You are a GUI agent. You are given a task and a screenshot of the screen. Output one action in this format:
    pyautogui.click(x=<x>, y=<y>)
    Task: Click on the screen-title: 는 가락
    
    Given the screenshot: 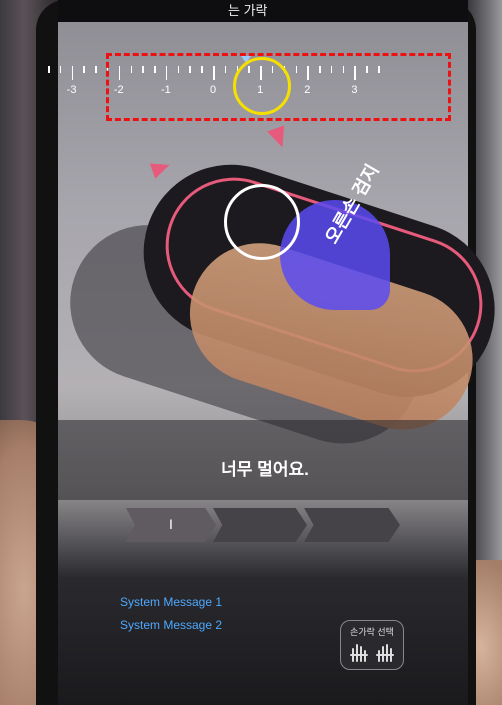 What is the action you would take?
    pyautogui.click(x=248, y=10)
    